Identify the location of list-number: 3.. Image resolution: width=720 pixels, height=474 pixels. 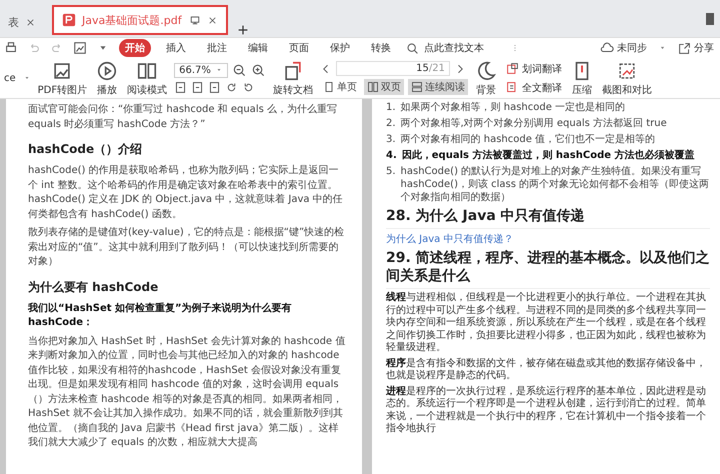
(391, 139).